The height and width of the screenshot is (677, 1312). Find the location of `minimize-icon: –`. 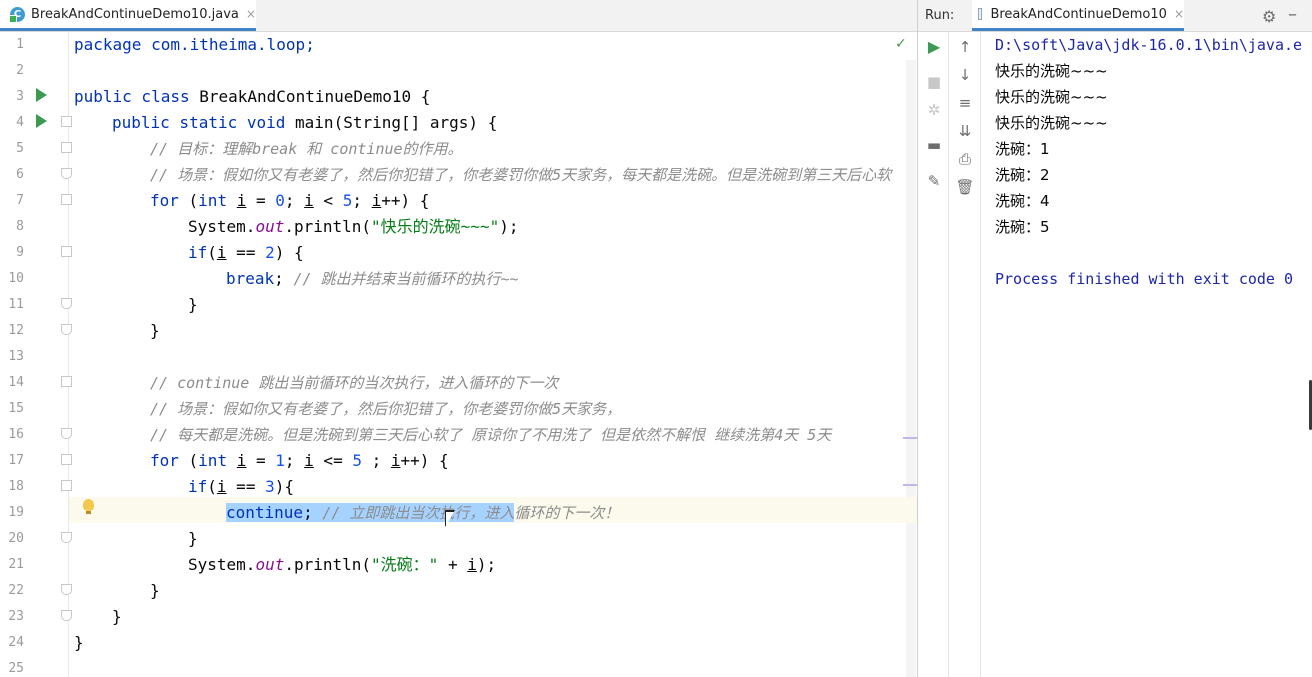

minimize-icon: – is located at coordinates (1292, 14).